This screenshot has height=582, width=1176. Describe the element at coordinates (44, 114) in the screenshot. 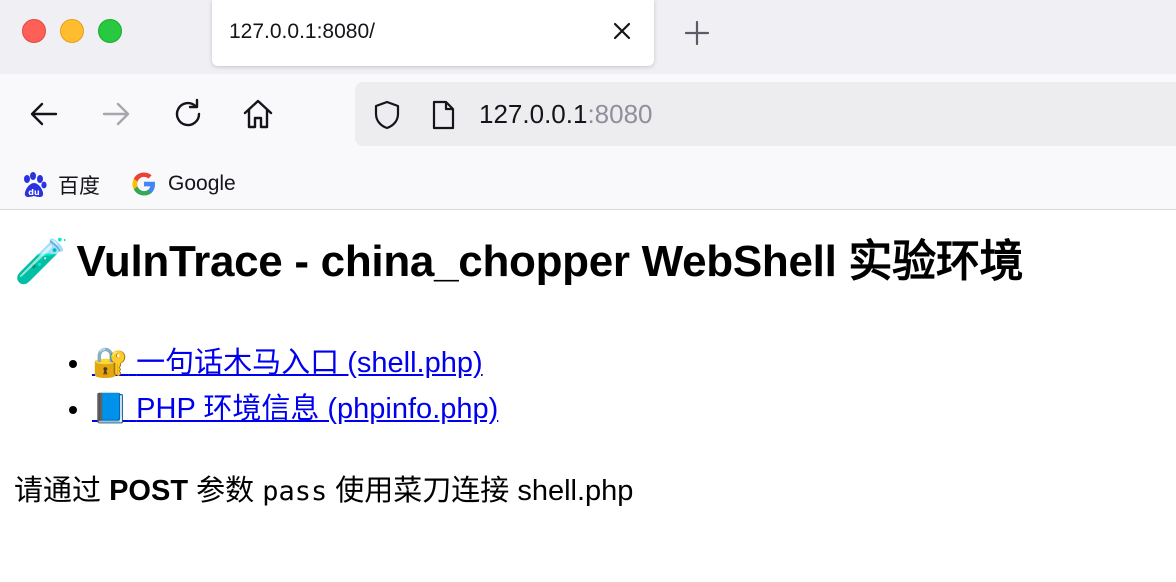

I see `back-arrow-icon` at that location.